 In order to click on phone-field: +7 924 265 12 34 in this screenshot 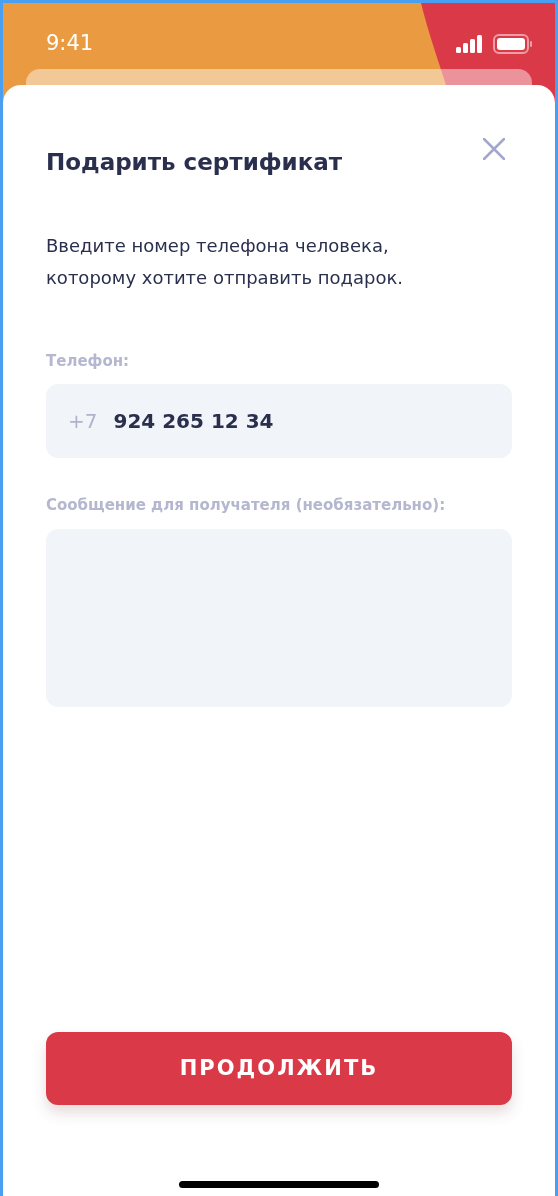, I will do `click(279, 421)`.